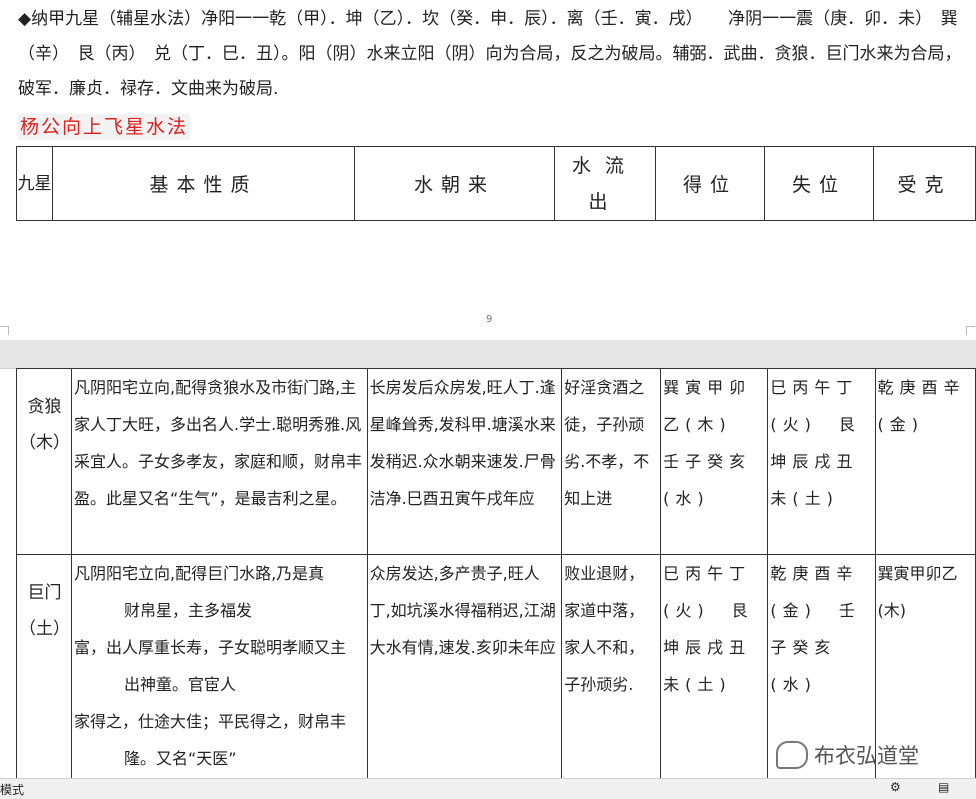 The height and width of the screenshot is (799, 976). What do you see at coordinates (714, 674) in the screenshot?
I see `gain-cell: 巳丙午丁(火) 艮坤辰戌丑未(土)` at bounding box center [714, 674].